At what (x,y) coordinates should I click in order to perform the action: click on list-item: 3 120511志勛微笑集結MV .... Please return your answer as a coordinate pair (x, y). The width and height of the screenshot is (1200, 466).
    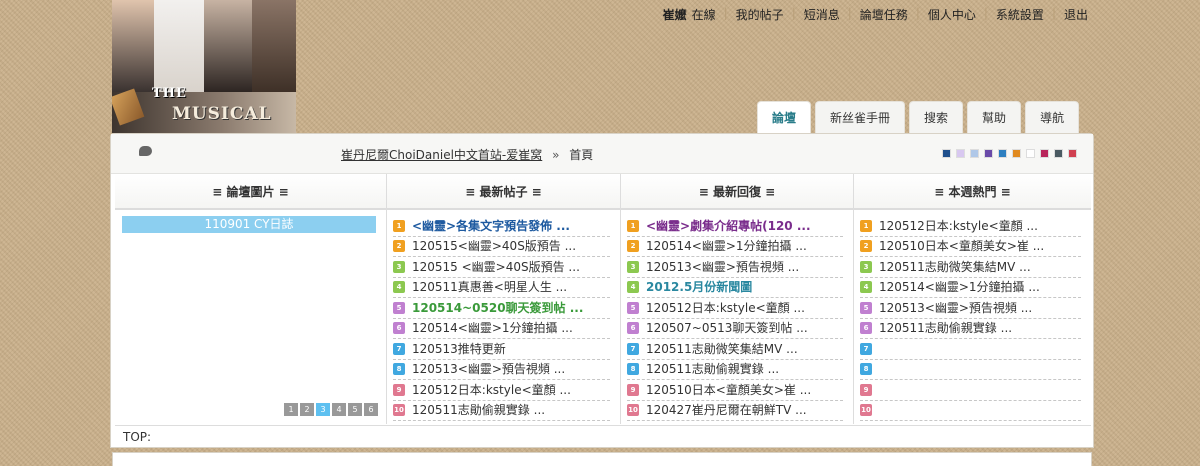
    Looking at the image, I should click on (970, 267).